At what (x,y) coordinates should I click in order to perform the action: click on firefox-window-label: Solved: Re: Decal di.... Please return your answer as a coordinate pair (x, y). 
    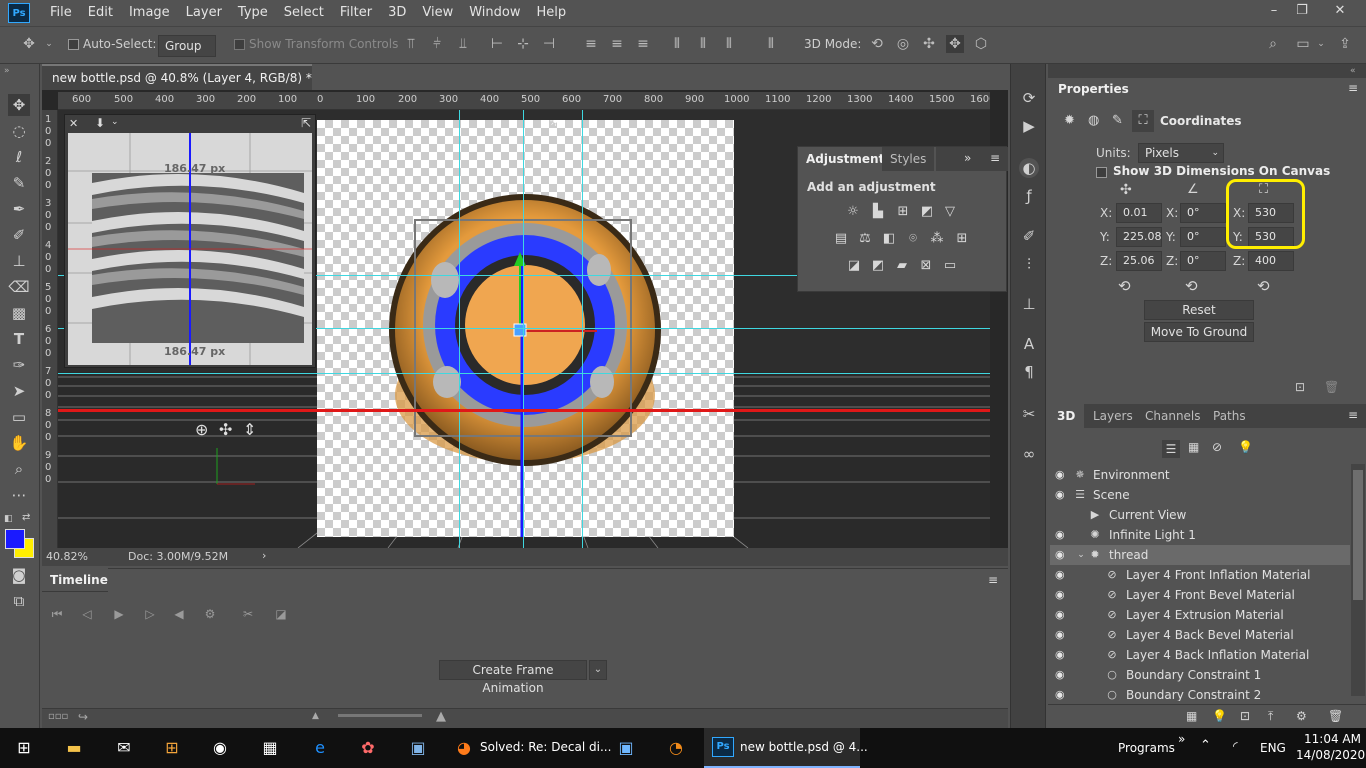
    Looking at the image, I should click on (545, 747).